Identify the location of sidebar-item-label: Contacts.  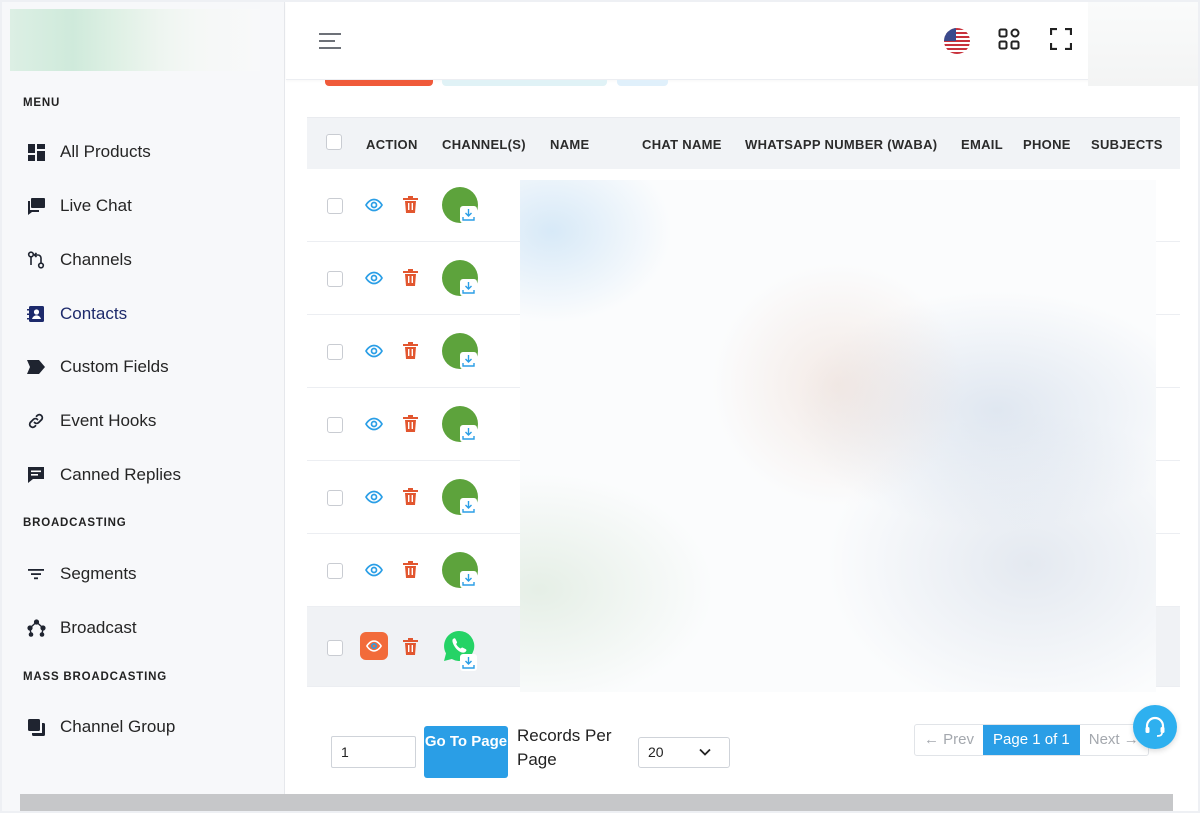
(94, 313).